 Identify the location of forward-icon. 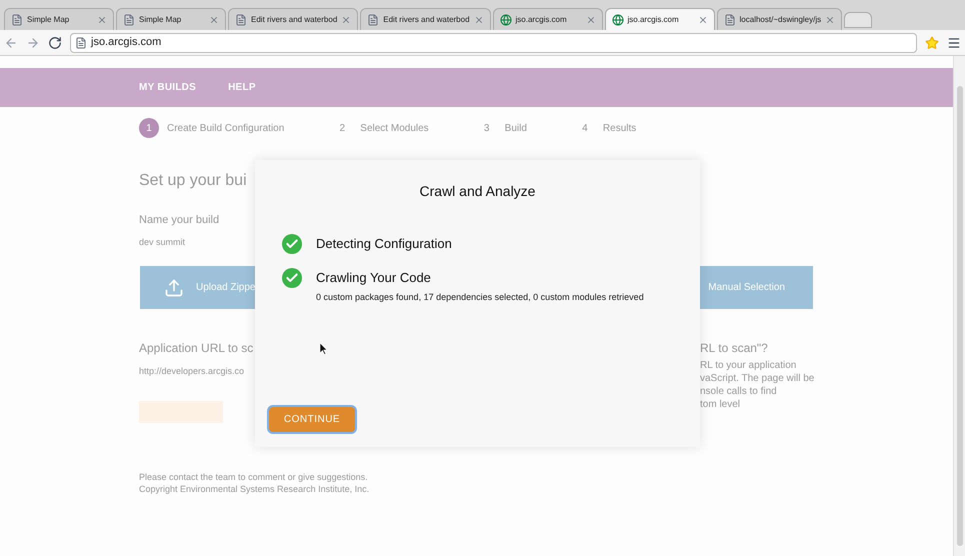
(33, 43).